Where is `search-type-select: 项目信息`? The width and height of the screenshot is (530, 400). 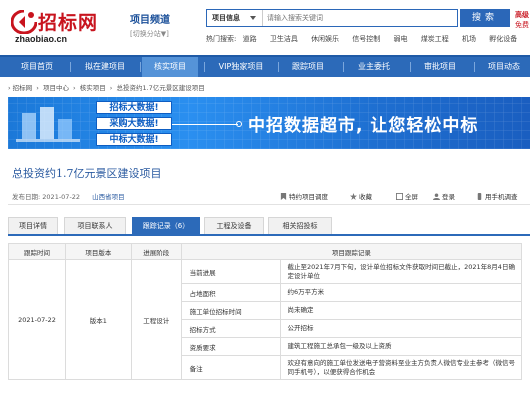
search-type-select: 项目信息 is located at coordinates (235, 18).